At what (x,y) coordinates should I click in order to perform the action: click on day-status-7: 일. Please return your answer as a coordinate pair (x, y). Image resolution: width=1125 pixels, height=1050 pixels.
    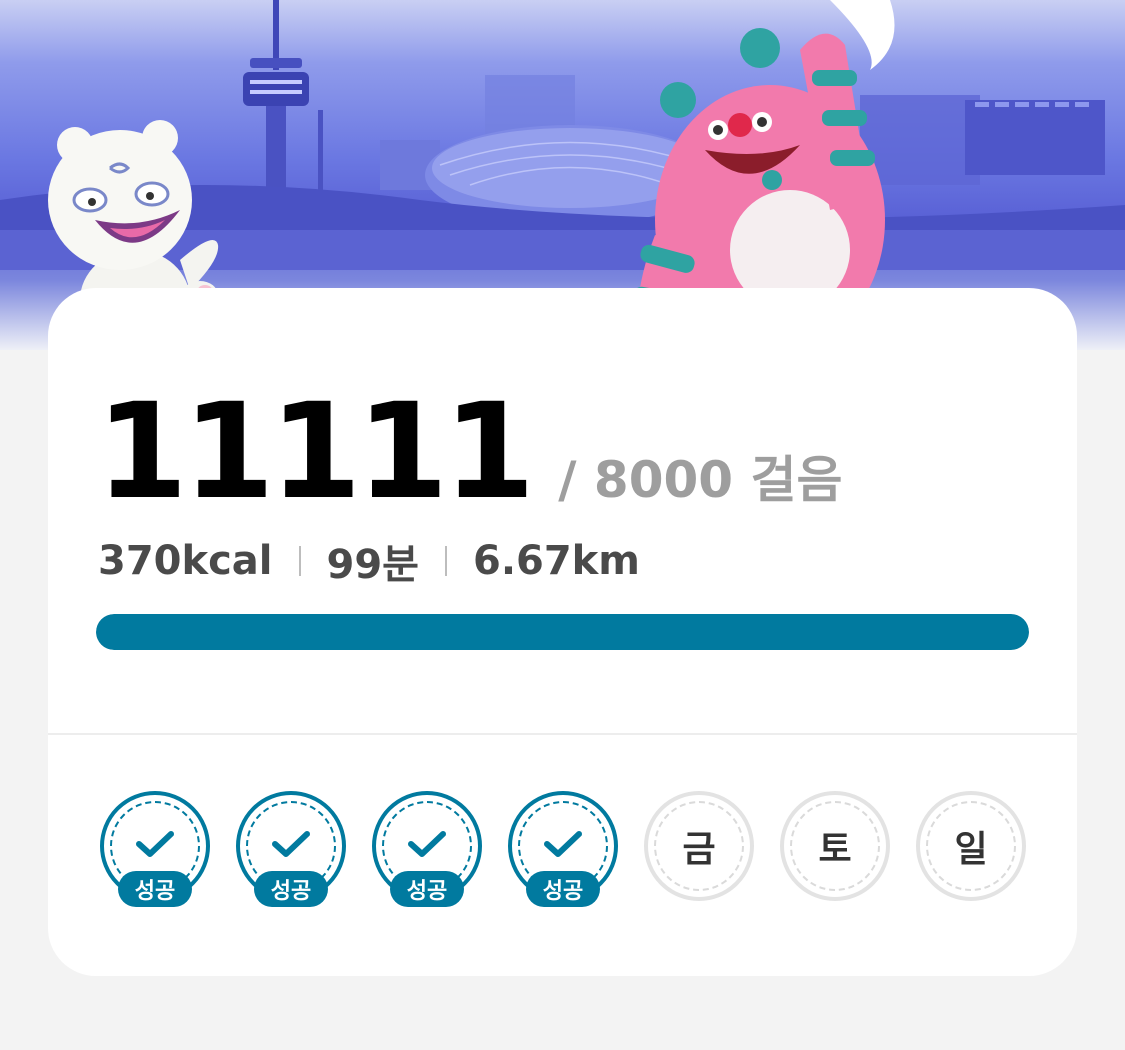
    Looking at the image, I should click on (971, 851).